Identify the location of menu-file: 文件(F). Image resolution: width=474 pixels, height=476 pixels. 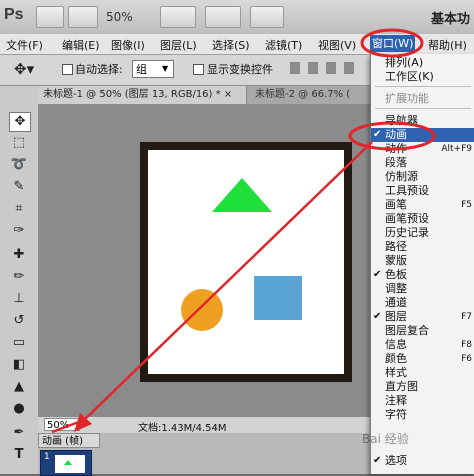
(24, 45).